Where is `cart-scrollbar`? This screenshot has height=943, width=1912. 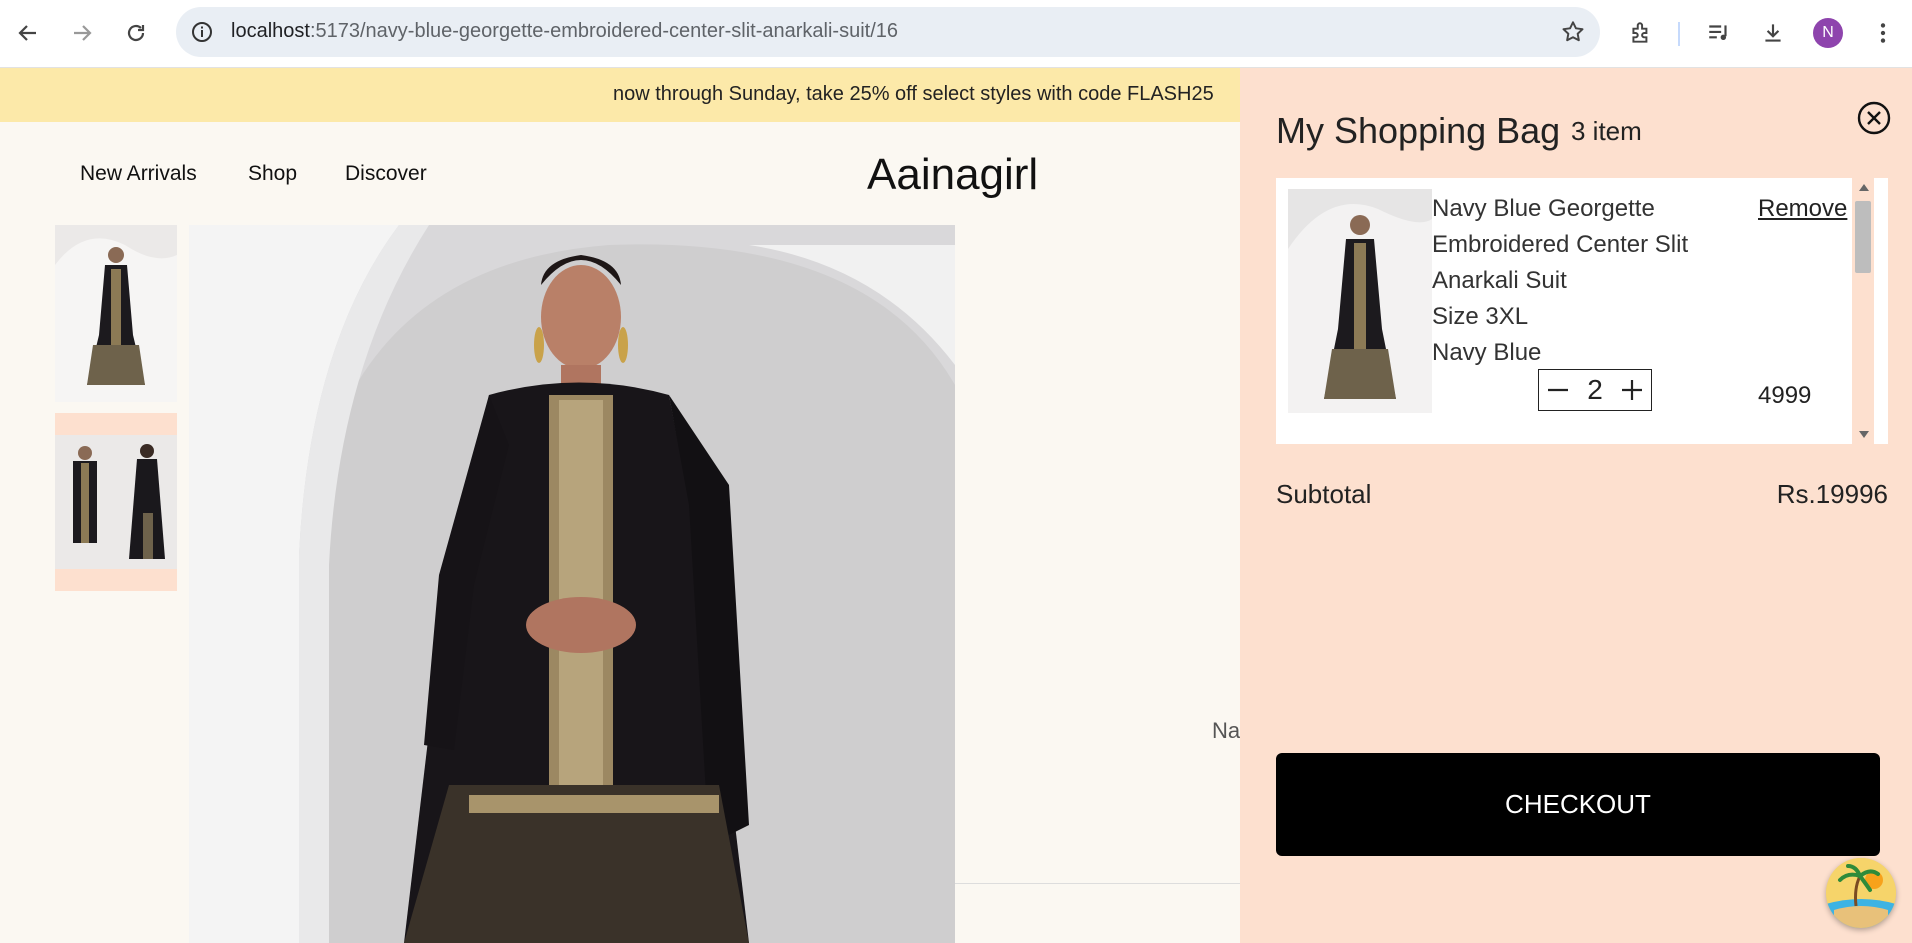 cart-scrollbar is located at coordinates (1863, 311).